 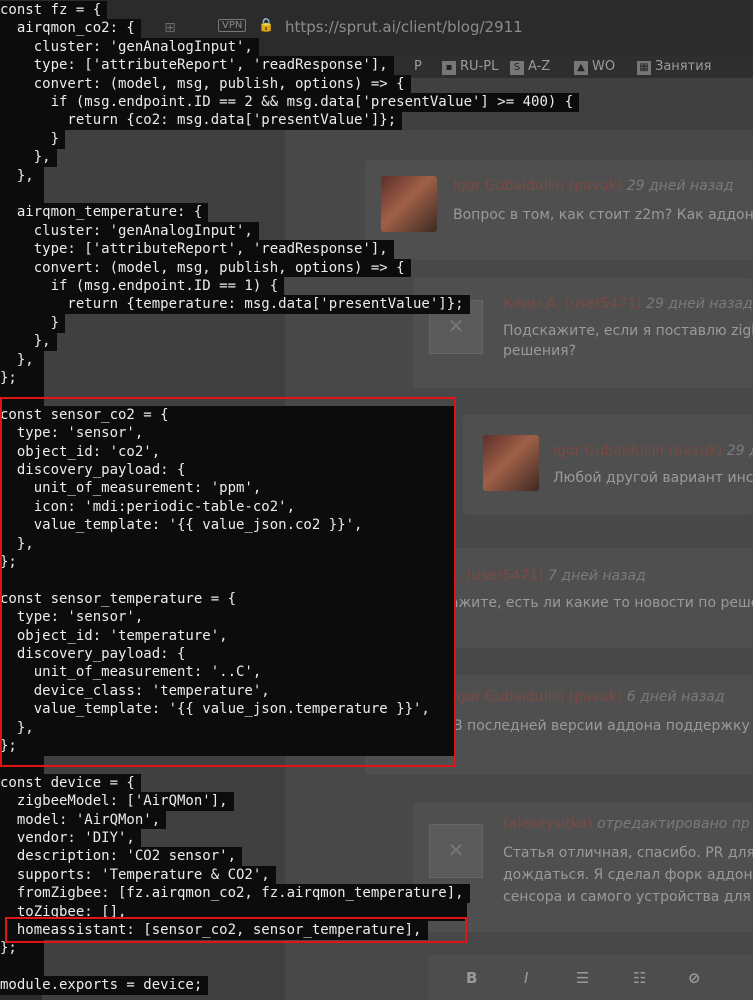 What do you see at coordinates (139, 286) in the screenshot?
I see `code-line: if (msg.endpoint.ID == 1) {` at bounding box center [139, 286].